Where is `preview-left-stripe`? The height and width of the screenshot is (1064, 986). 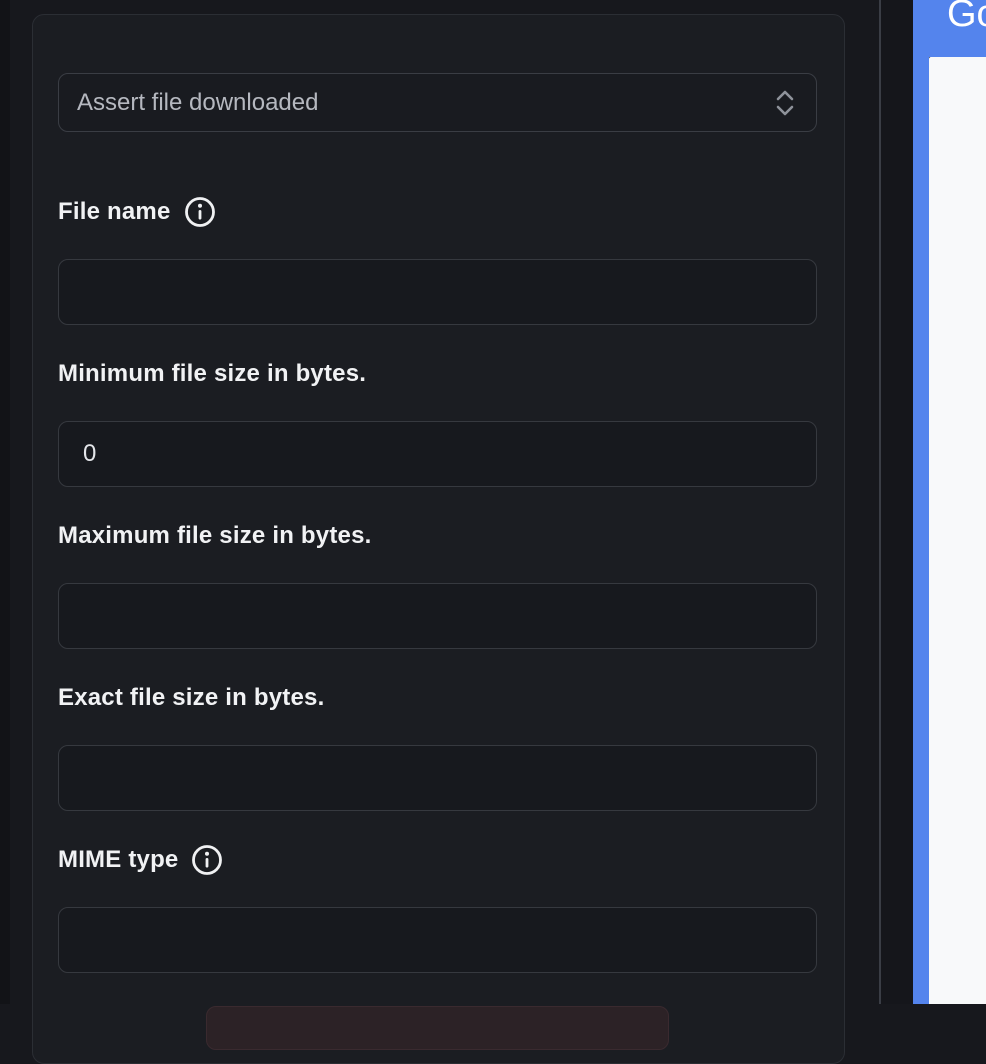
preview-left-stripe is located at coordinates (921, 530).